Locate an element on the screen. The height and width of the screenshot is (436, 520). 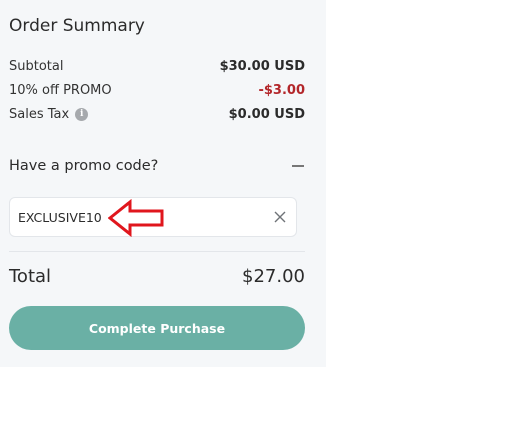
page-title: Order Summary is located at coordinates (77, 26).